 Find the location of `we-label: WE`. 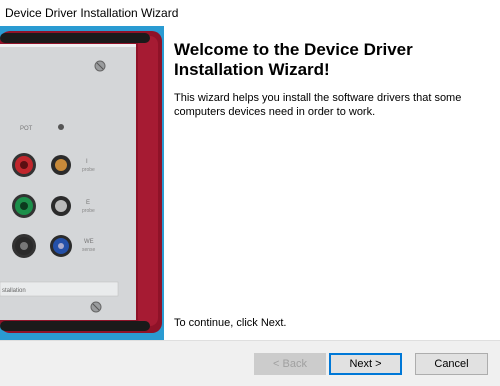

we-label: WE is located at coordinates (89, 242).